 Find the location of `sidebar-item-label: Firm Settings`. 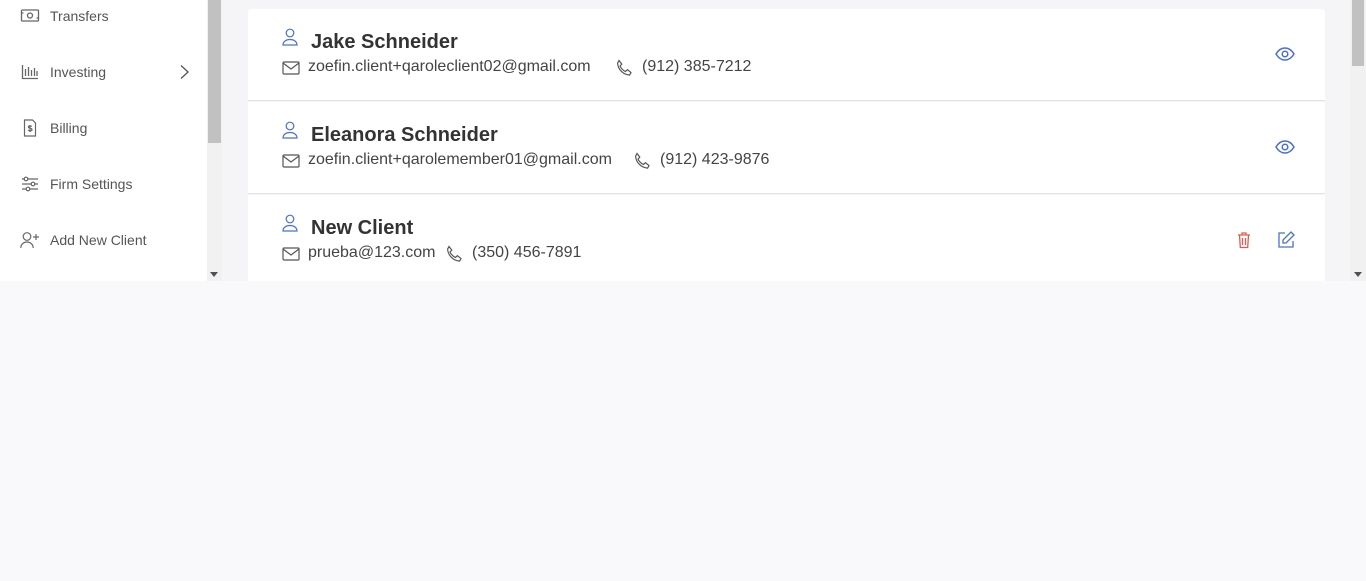

sidebar-item-label: Firm Settings is located at coordinates (91, 184).